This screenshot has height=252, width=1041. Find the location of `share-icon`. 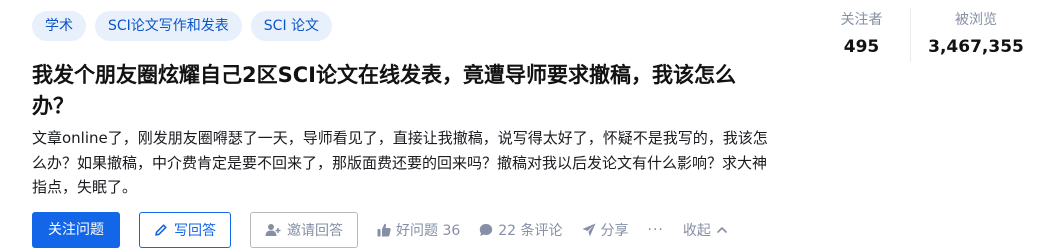

share-icon is located at coordinates (589, 230).